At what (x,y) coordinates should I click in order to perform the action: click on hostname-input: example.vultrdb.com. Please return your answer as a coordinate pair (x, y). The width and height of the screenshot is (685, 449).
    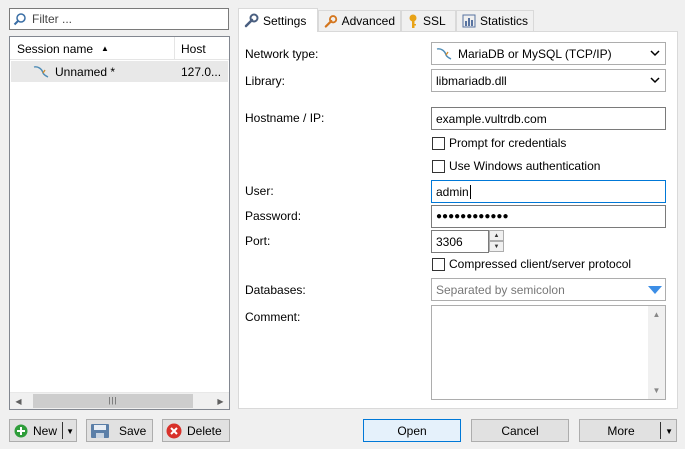
    Looking at the image, I should click on (548, 118).